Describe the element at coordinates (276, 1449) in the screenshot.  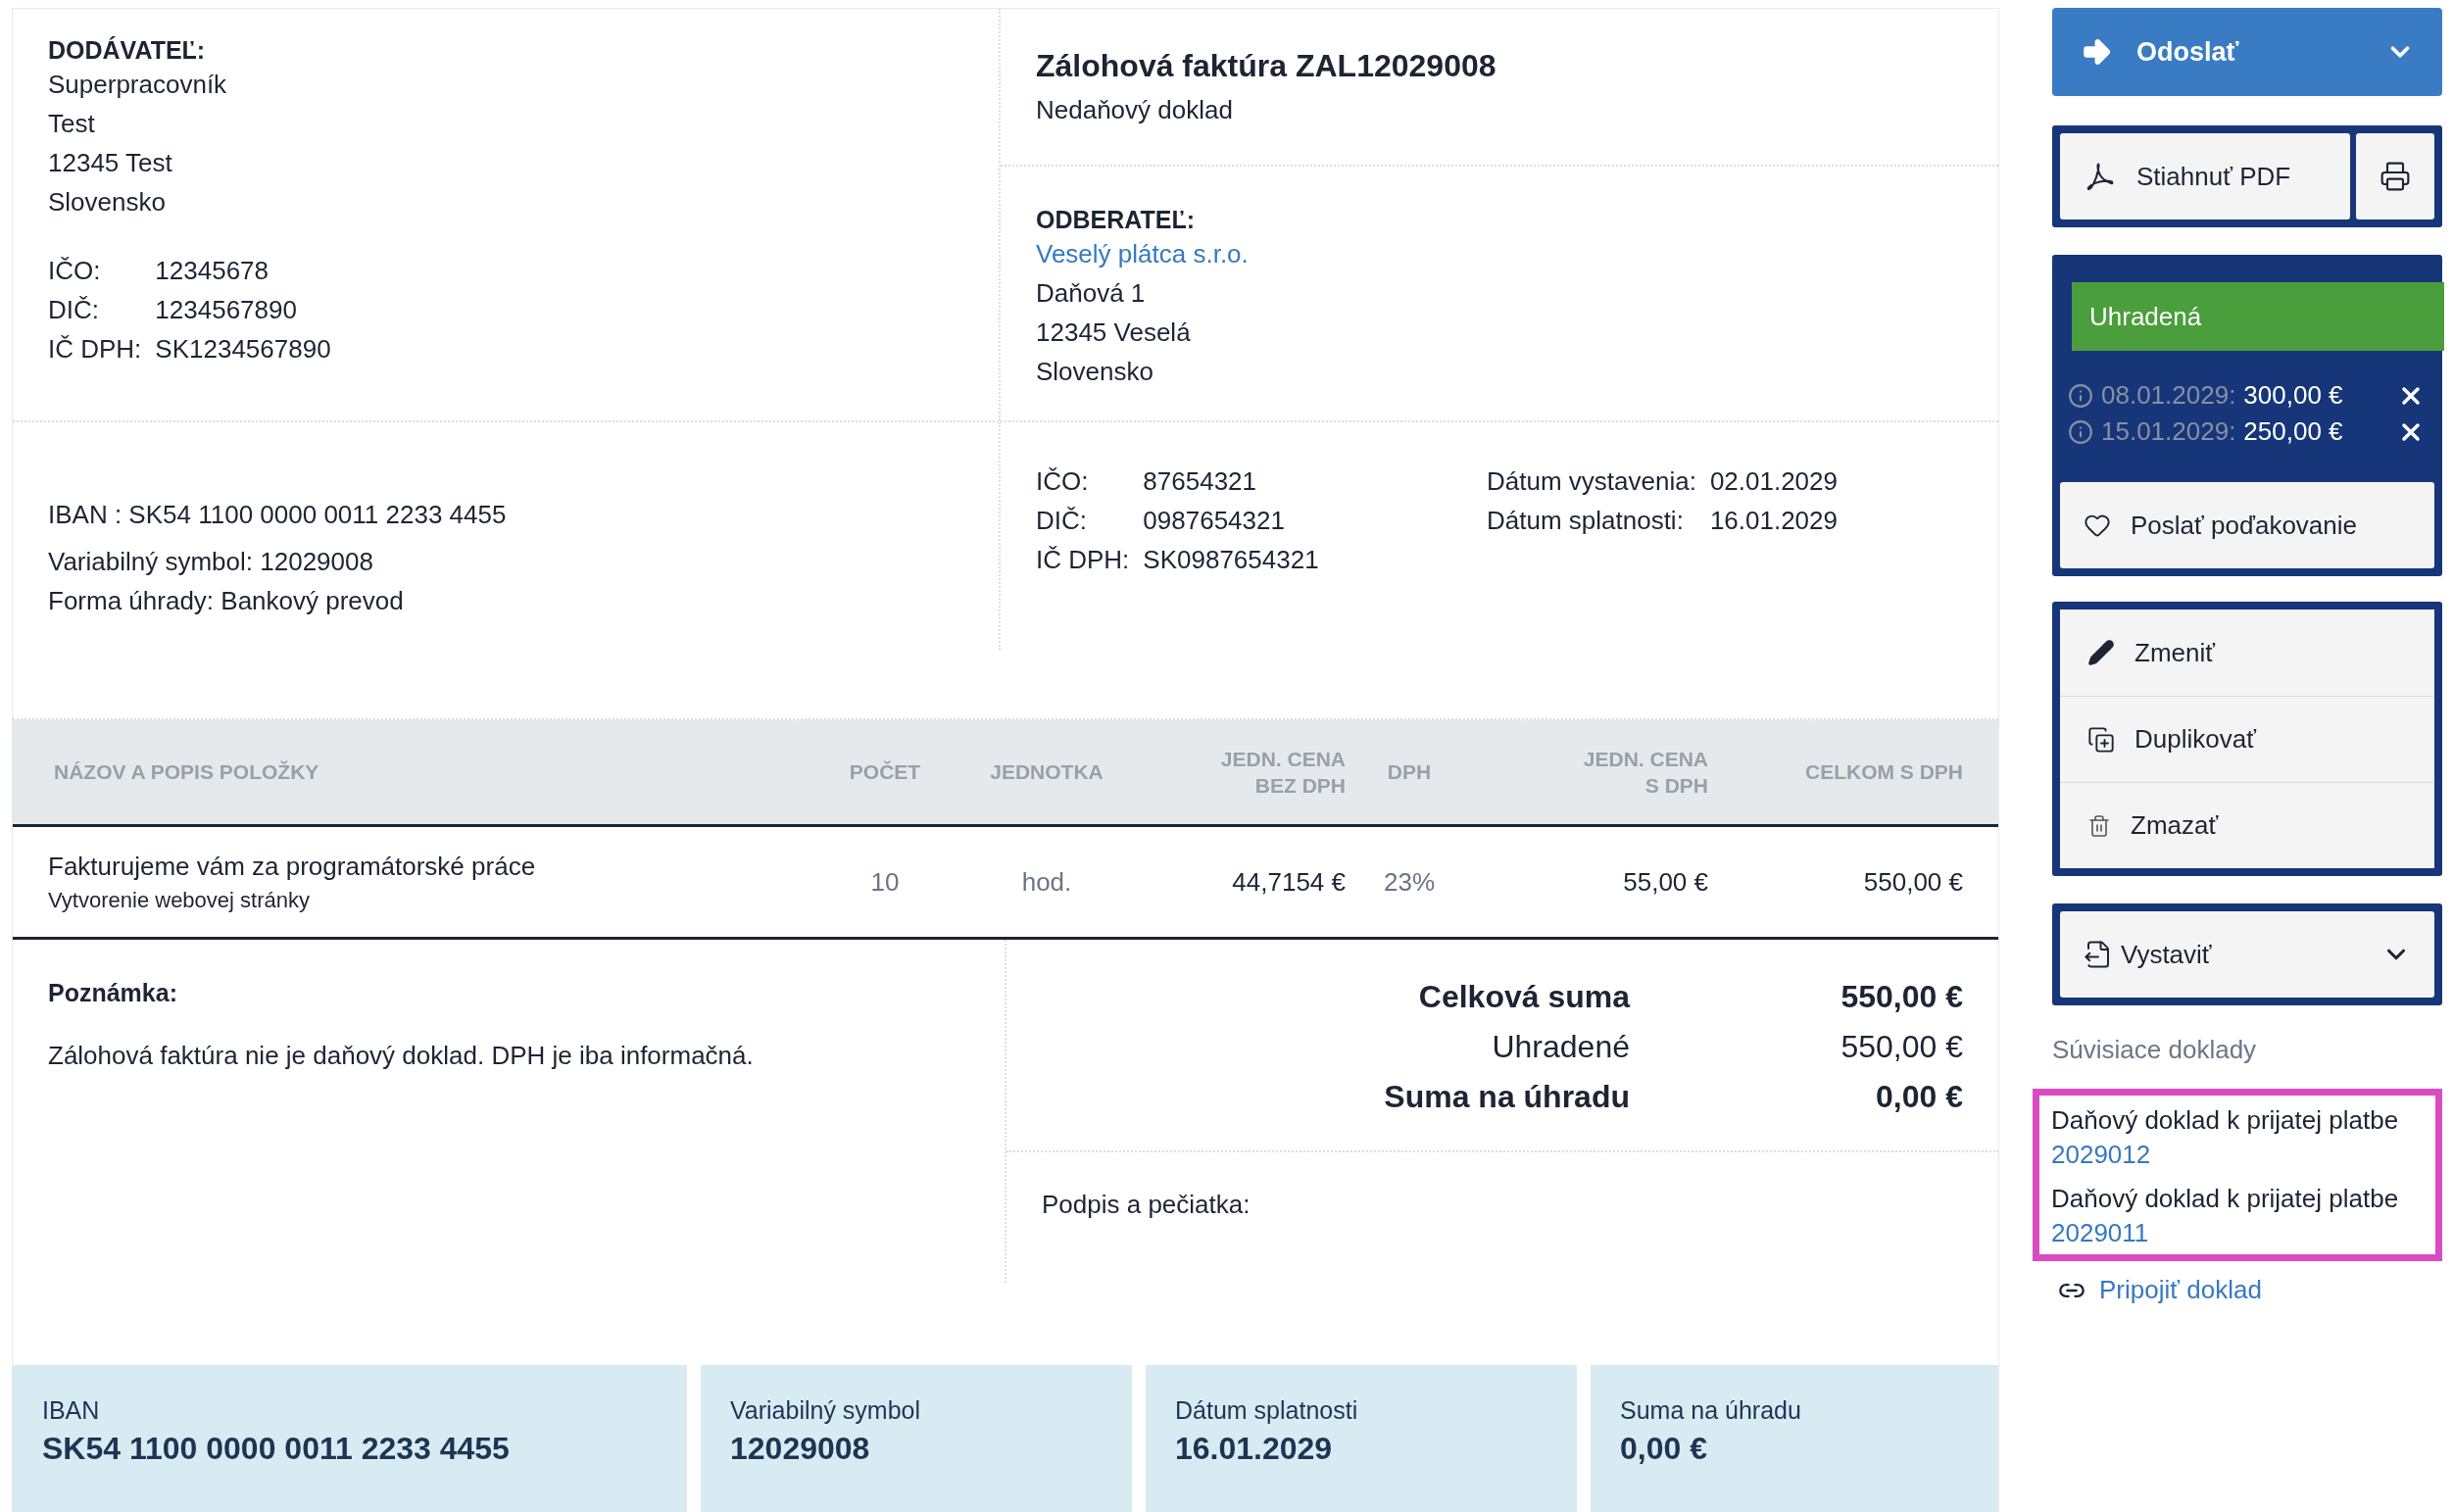
I see `summary-value: SK54 1100 0000 0011 2233 4455` at that location.